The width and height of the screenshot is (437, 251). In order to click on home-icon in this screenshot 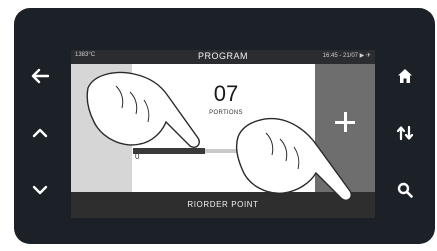, I will do `click(405, 76)`.